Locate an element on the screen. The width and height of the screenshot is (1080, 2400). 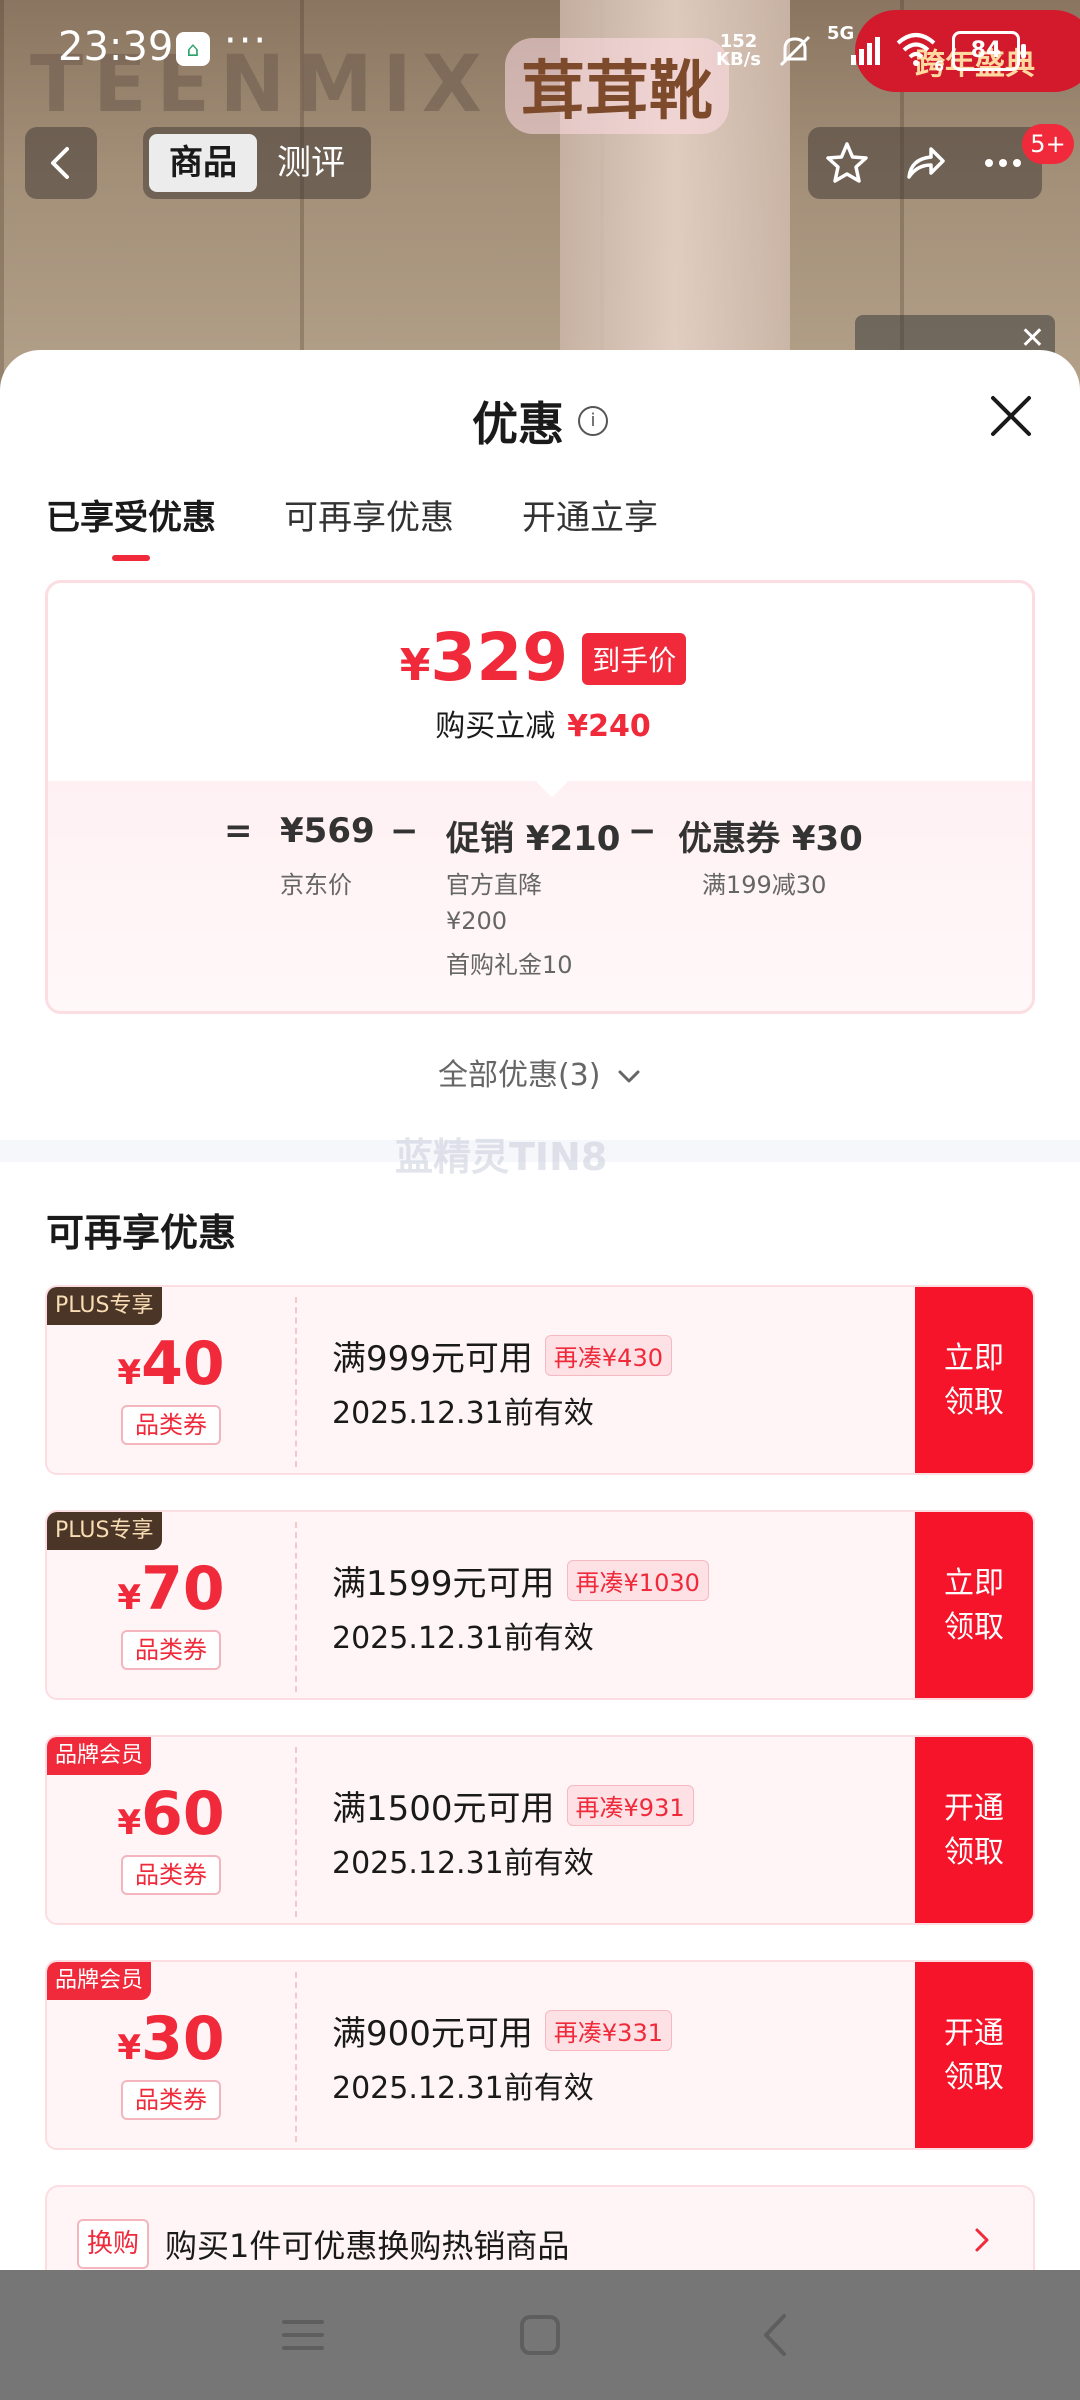
minus-sign-2: − is located at coordinates (642, 831).